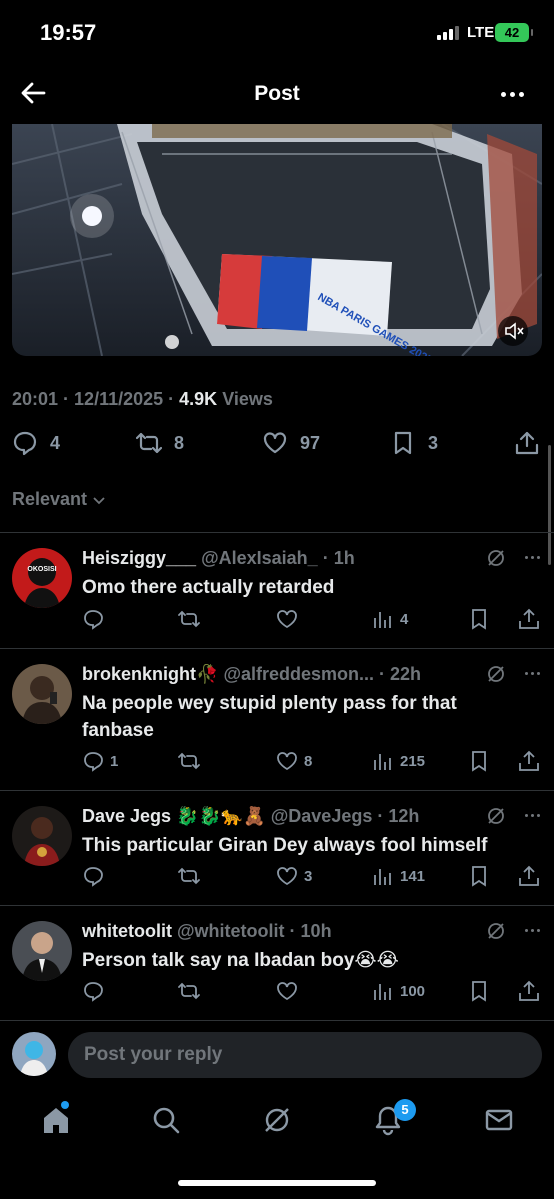 Image resolution: width=554 pixels, height=1199 pixels. What do you see at coordinates (414, 443) in the screenshot?
I see `bookmark-button: 3` at bounding box center [414, 443].